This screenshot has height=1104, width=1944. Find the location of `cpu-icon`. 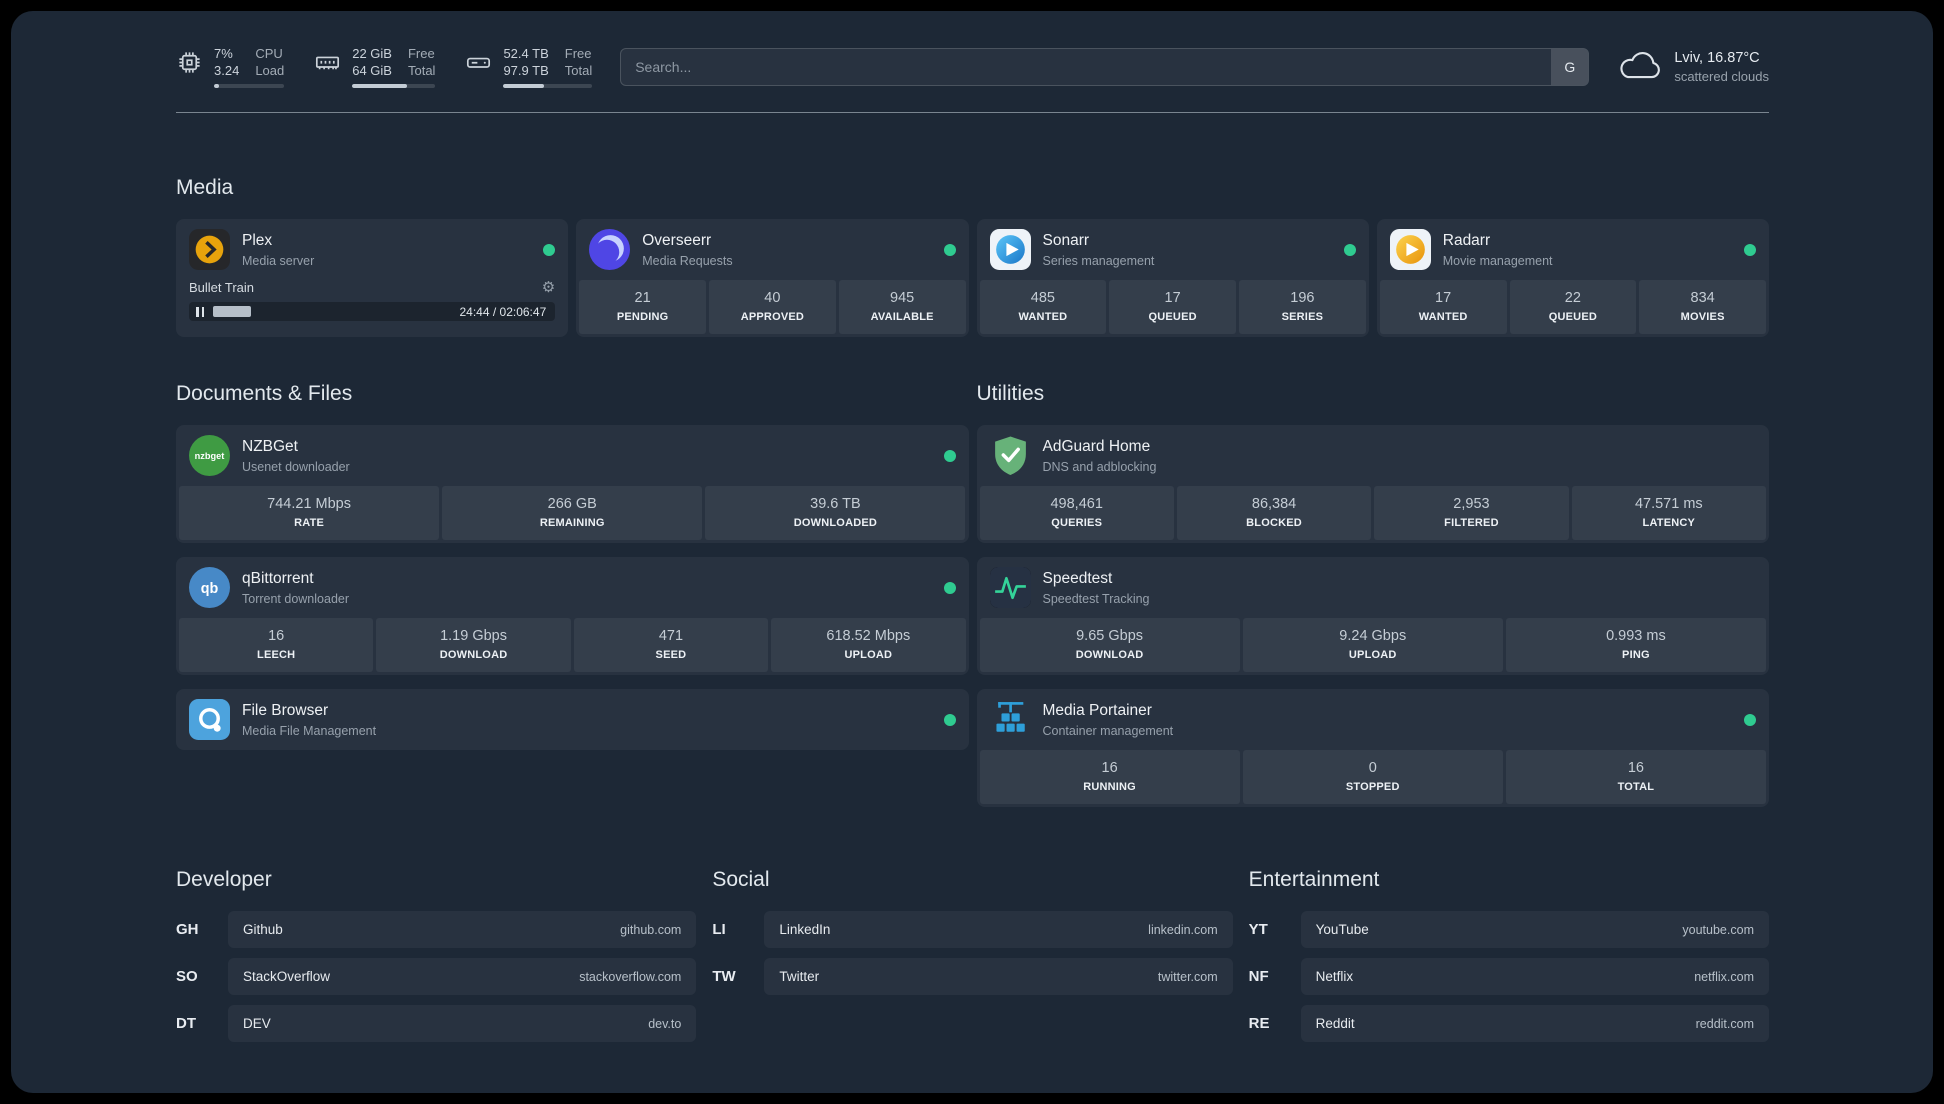

cpu-icon is located at coordinates (189, 62).